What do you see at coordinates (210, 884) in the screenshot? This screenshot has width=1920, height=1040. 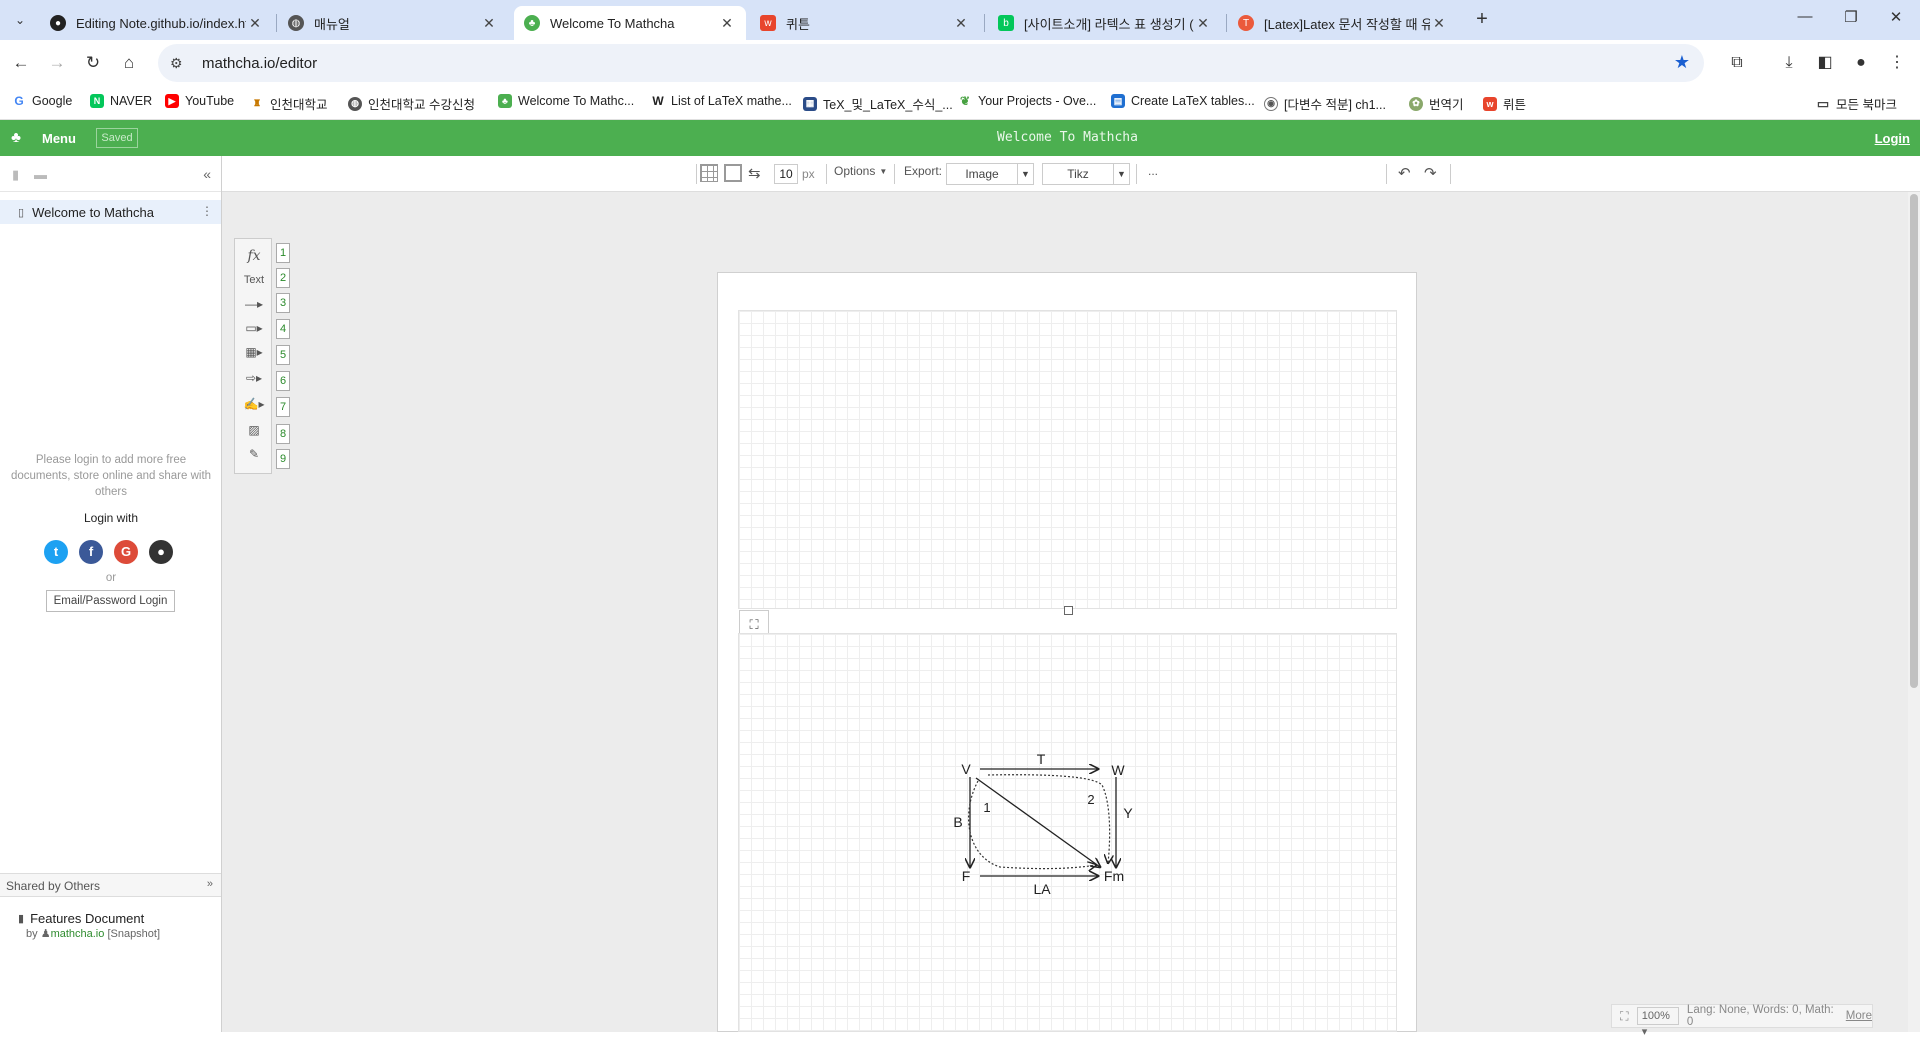 I see `chevron-down-icon: »` at bounding box center [210, 884].